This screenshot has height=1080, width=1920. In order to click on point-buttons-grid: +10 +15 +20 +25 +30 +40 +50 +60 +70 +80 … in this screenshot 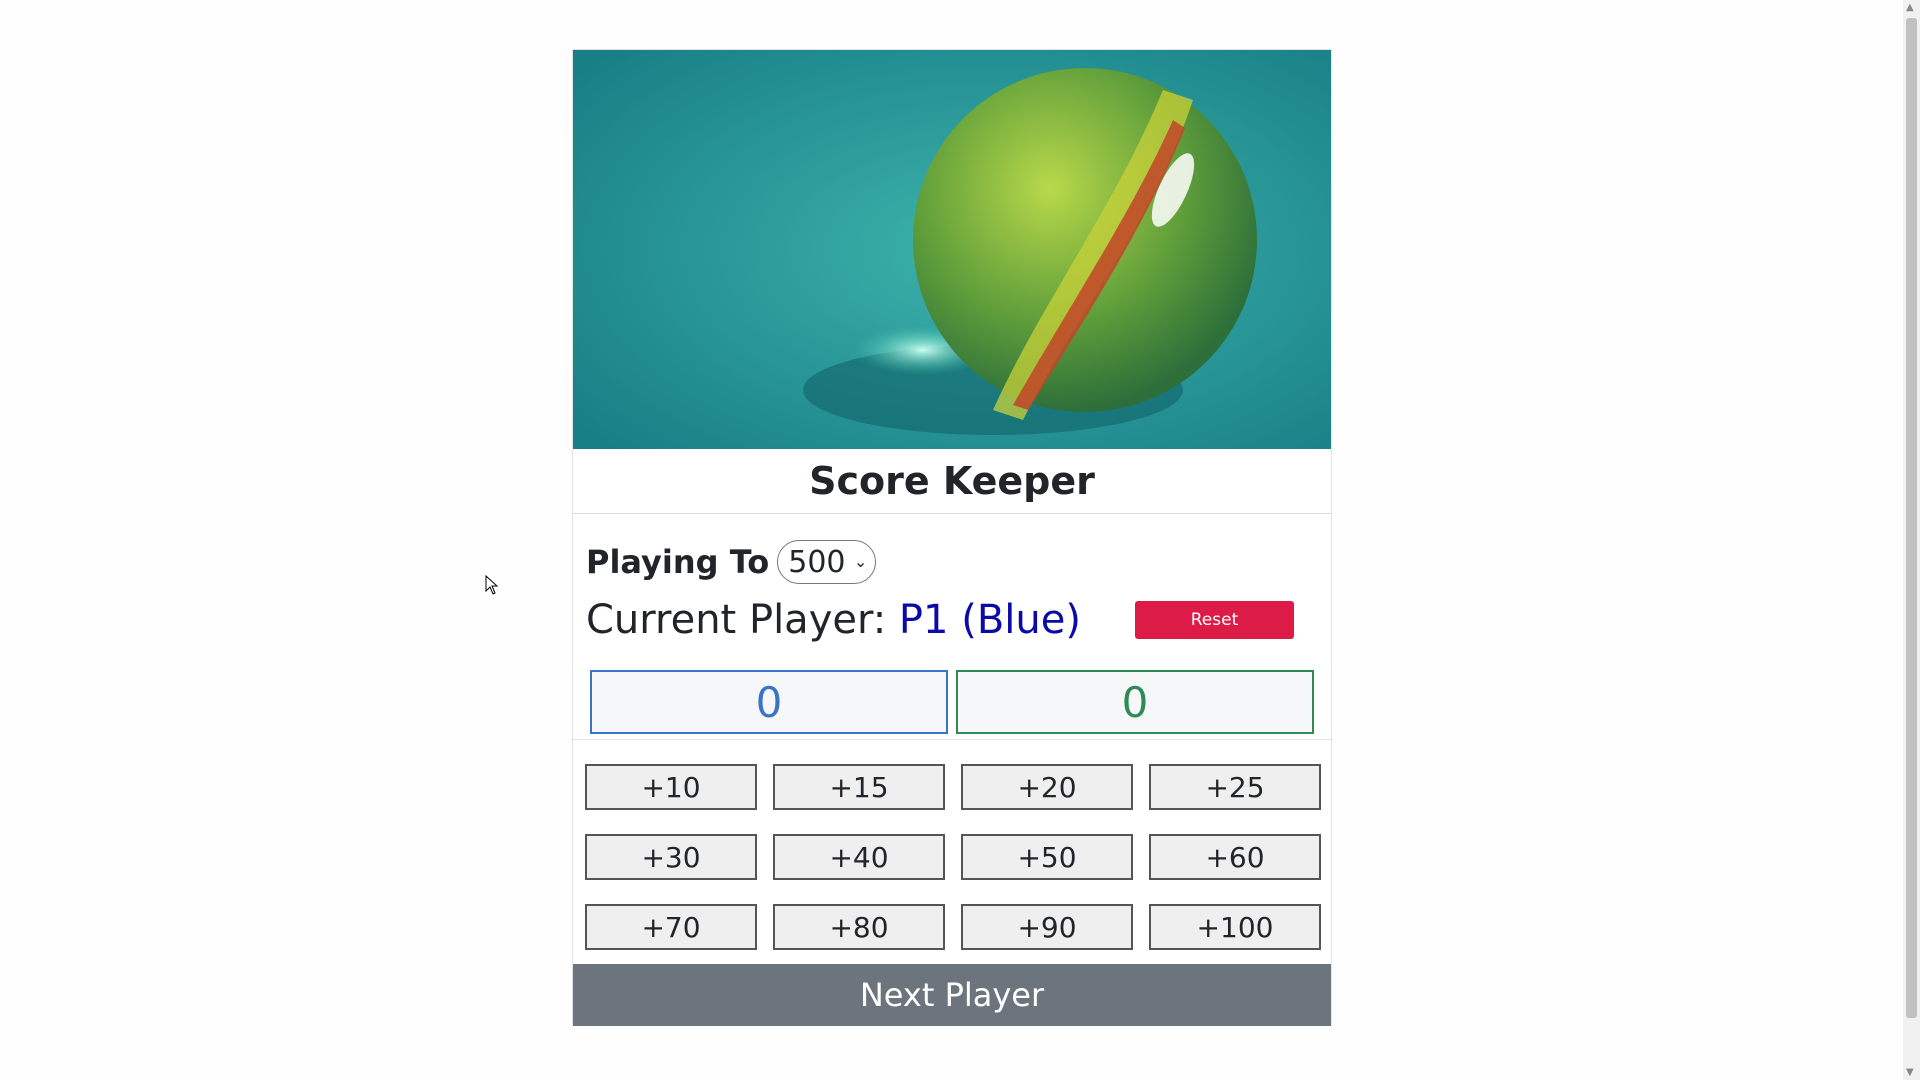, I will do `click(952, 852)`.